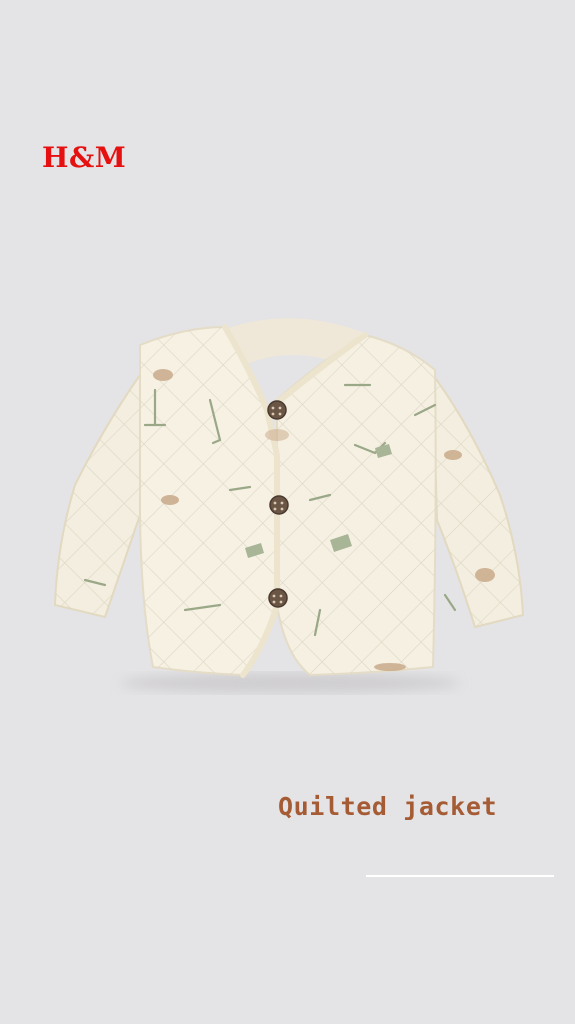  What do you see at coordinates (277, 410) in the screenshot?
I see `button-icon` at bounding box center [277, 410].